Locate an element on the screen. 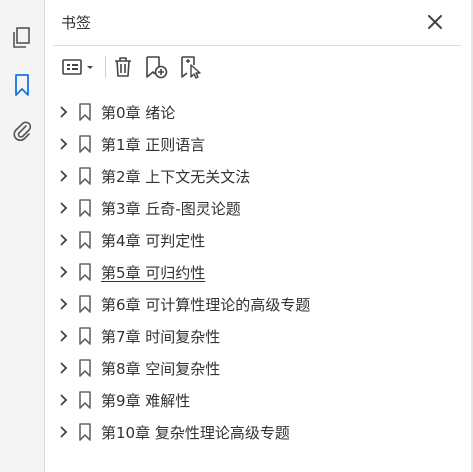  bookmark-label: 第7章 时间复杂性 is located at coordinates (161, 337).